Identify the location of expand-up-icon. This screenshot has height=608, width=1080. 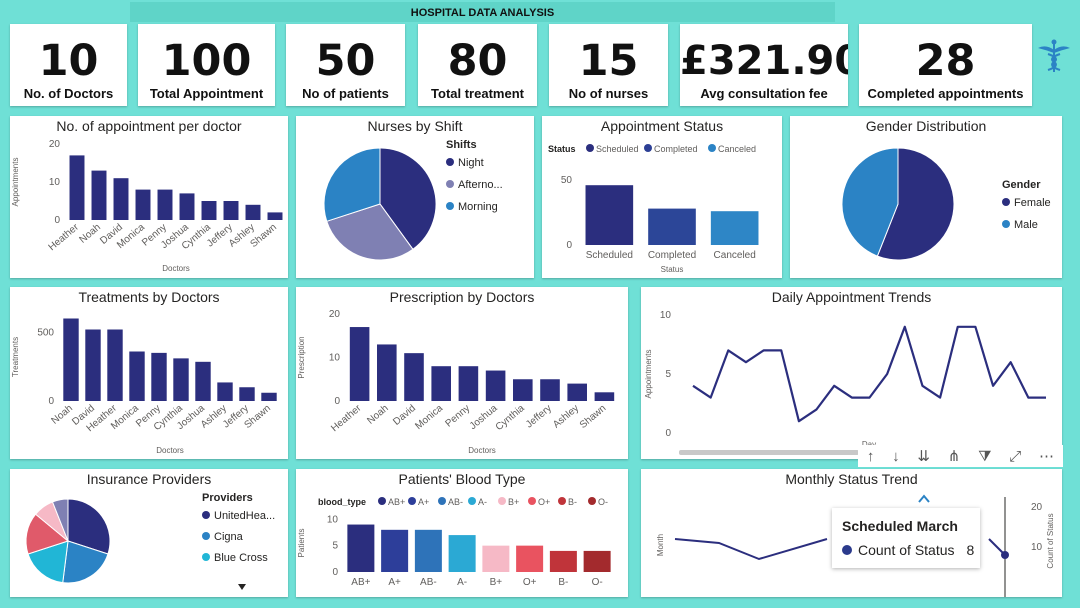
(924, 498).